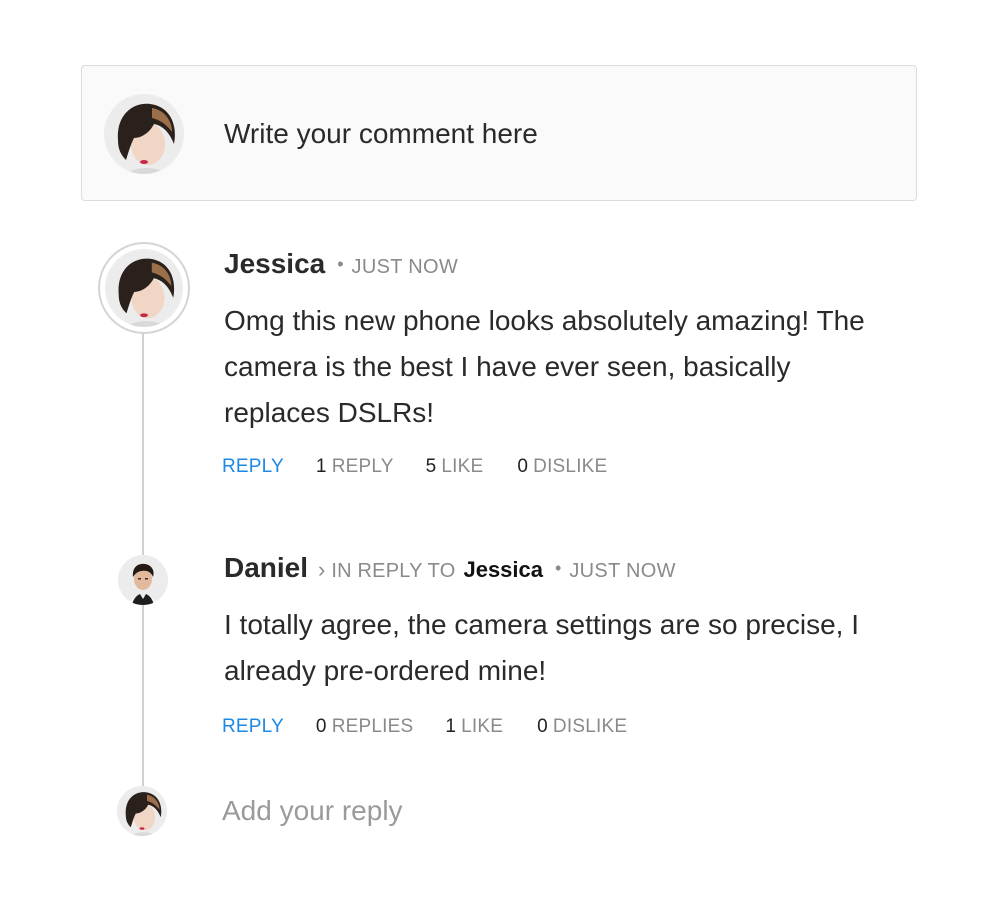 The height and width of the screenshot is (900, 1000). Describe the element at coordinates (321, 466) in the screenshot. I see `replies-count: 1` at that location.